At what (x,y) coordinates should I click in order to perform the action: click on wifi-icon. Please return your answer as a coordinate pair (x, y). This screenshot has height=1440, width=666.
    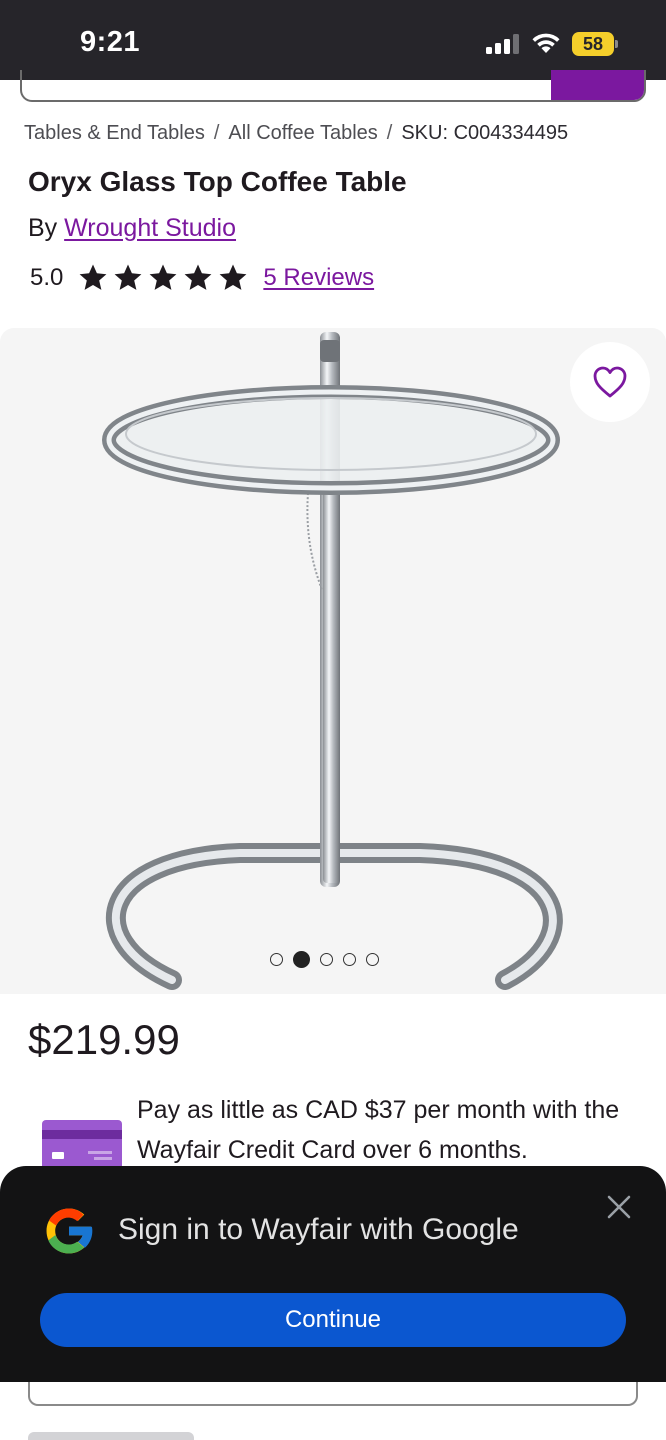
    Looking at the image, I should click on (546, 43).